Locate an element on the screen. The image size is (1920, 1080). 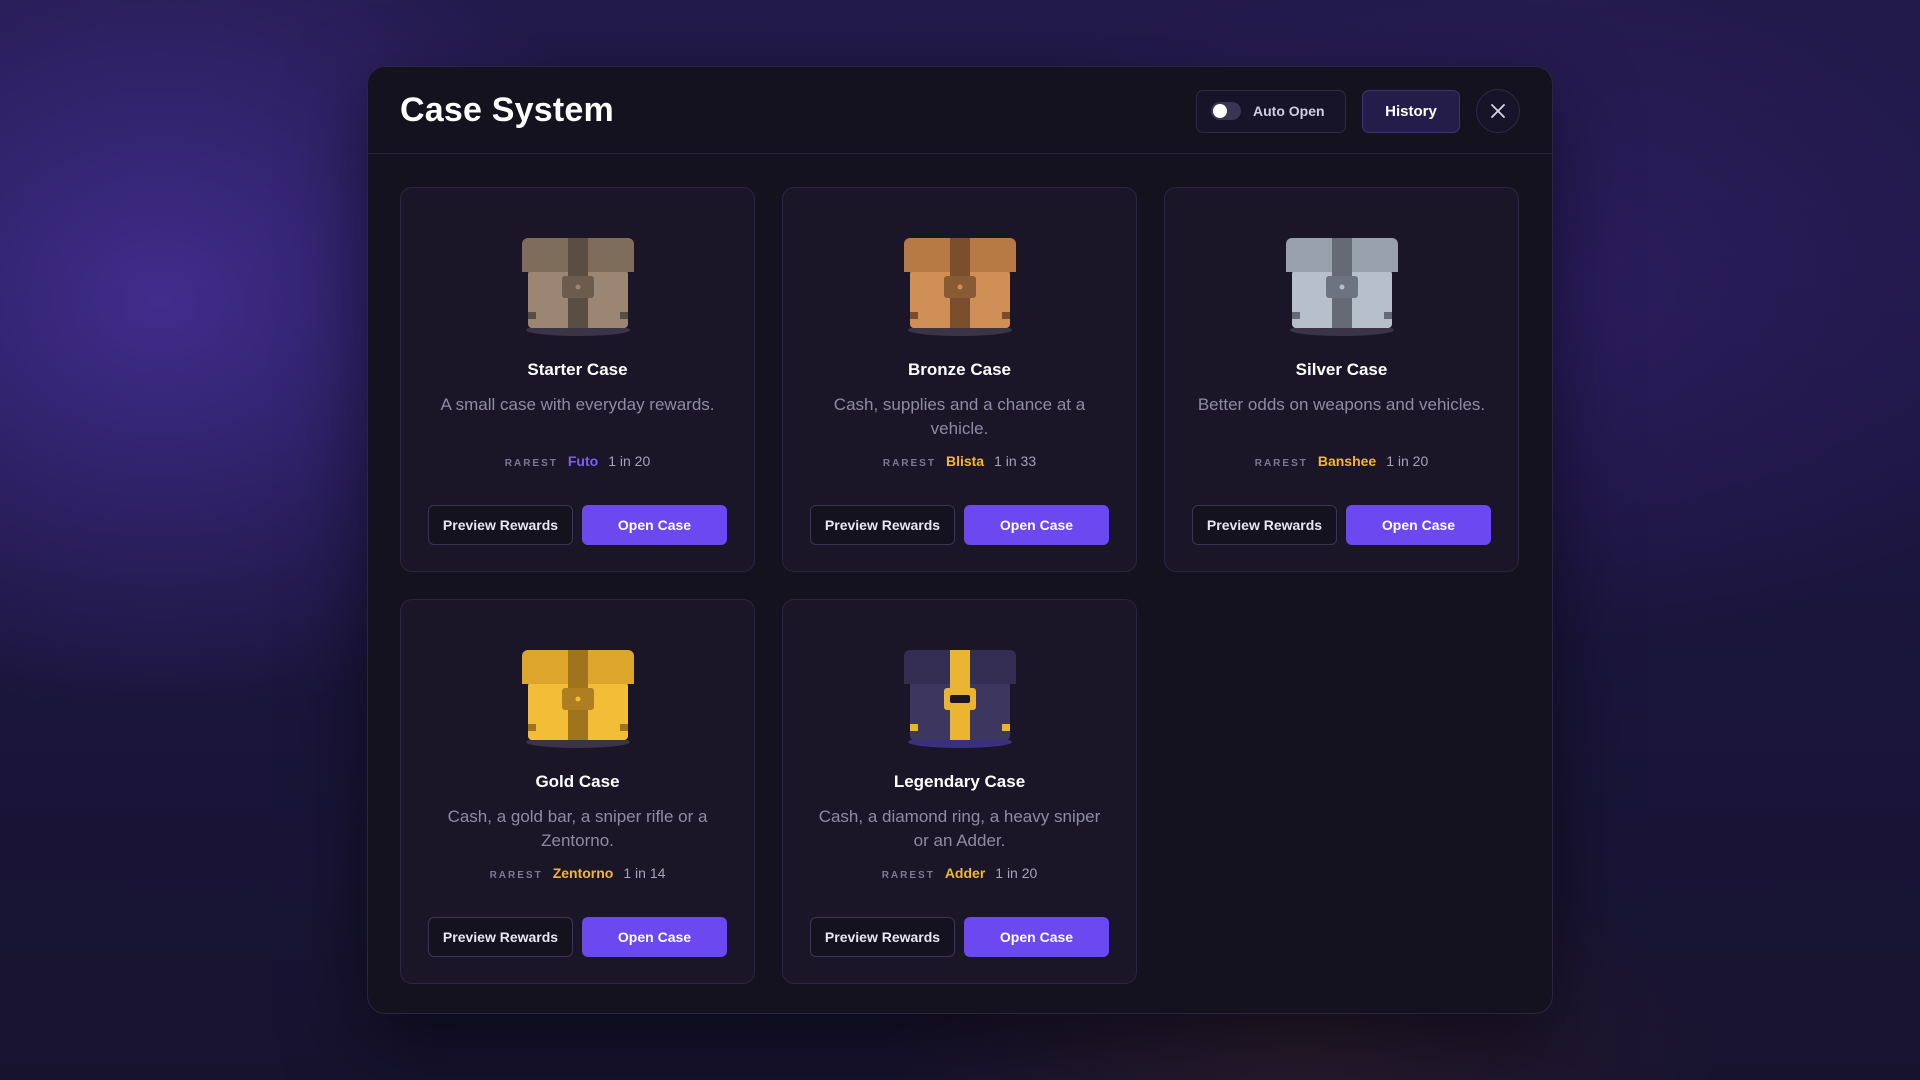
case-title: Gold Case is located at coordinates (577, 781).